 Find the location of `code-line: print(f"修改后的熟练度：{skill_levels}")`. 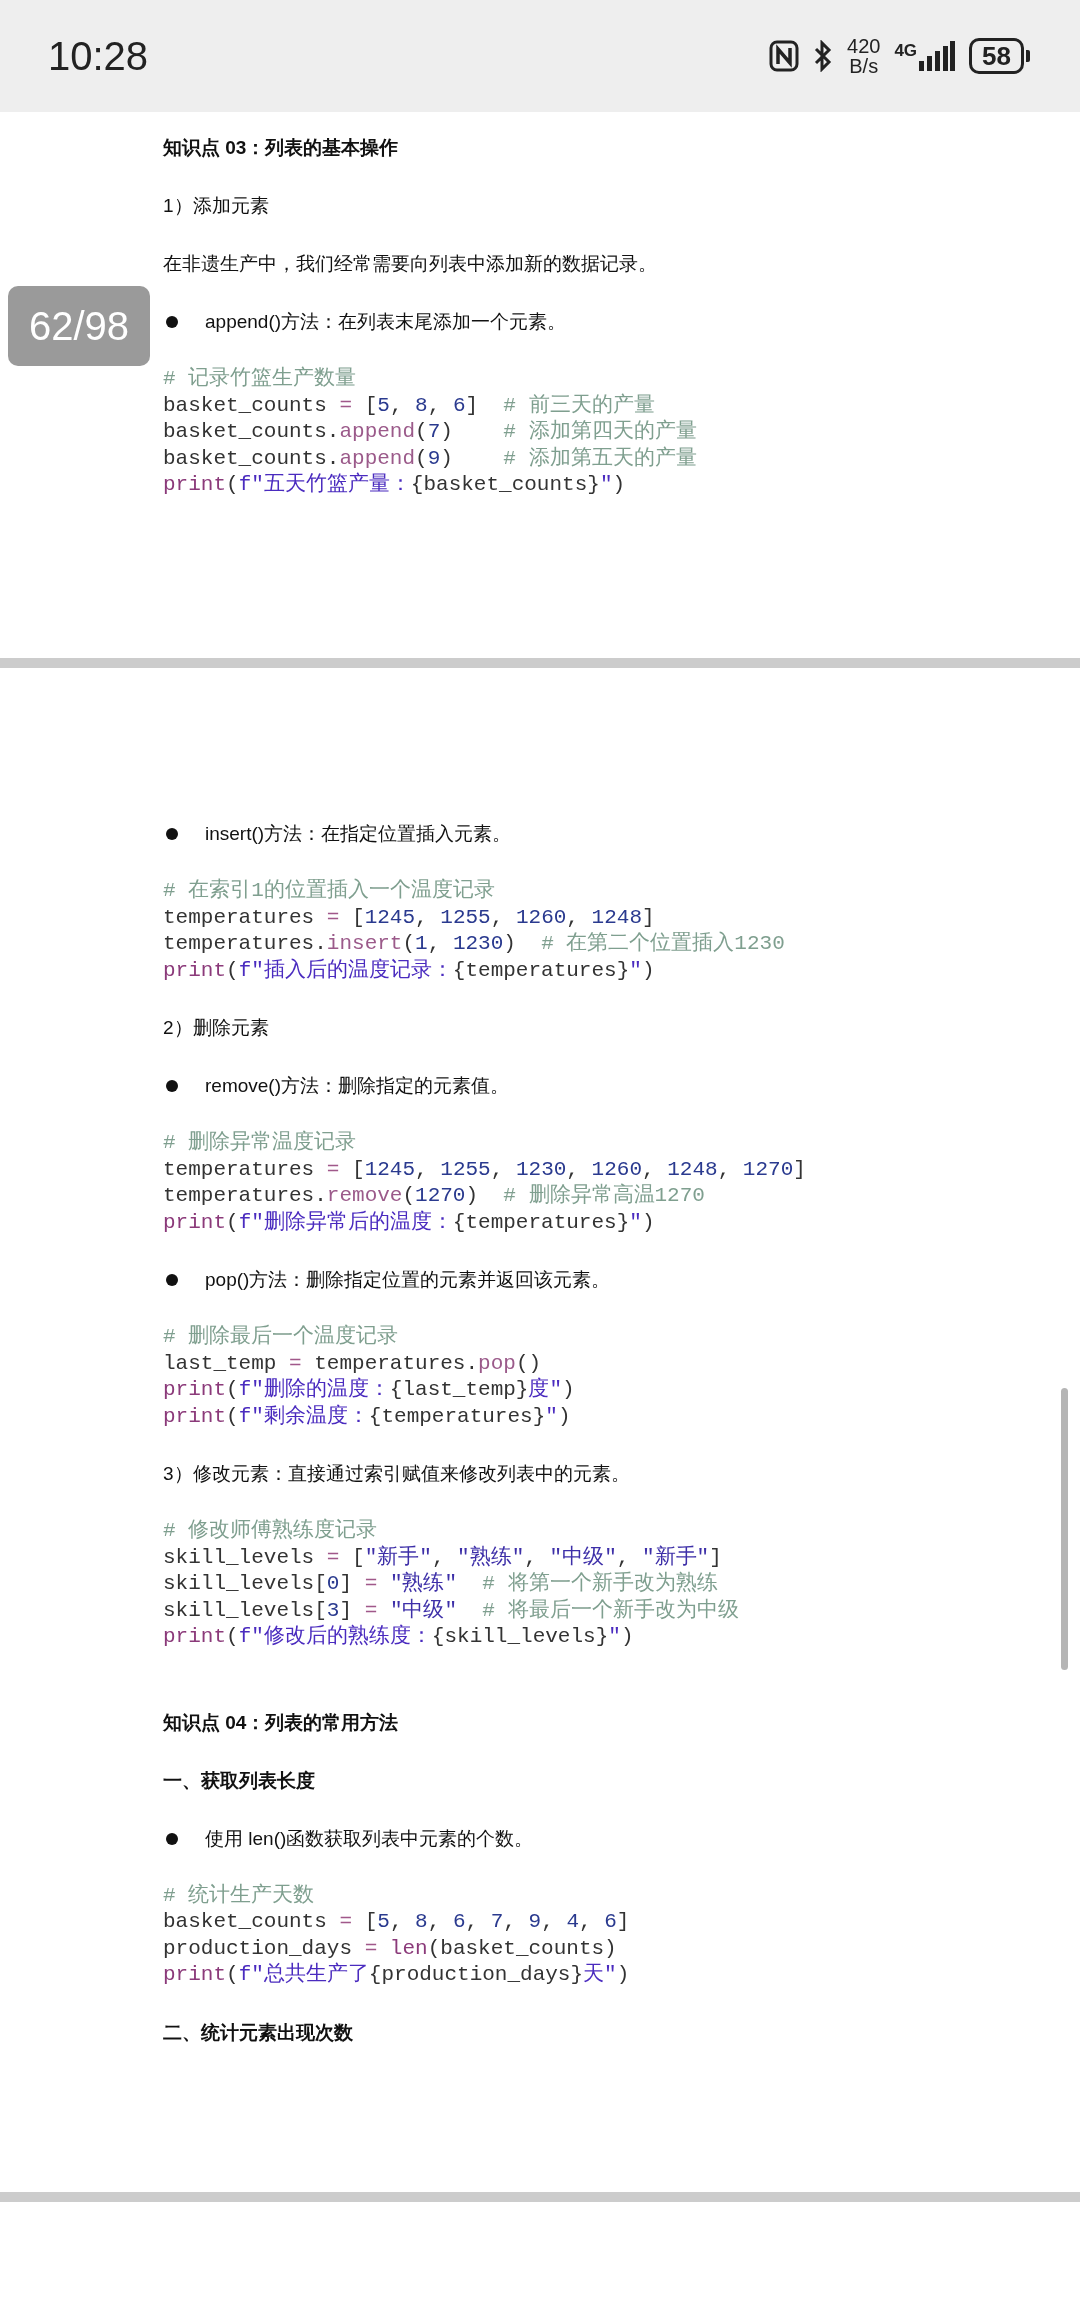

code-line: print(f"修改后的熟练度：{skill_levels}") is located at coordinates (398, 1637).